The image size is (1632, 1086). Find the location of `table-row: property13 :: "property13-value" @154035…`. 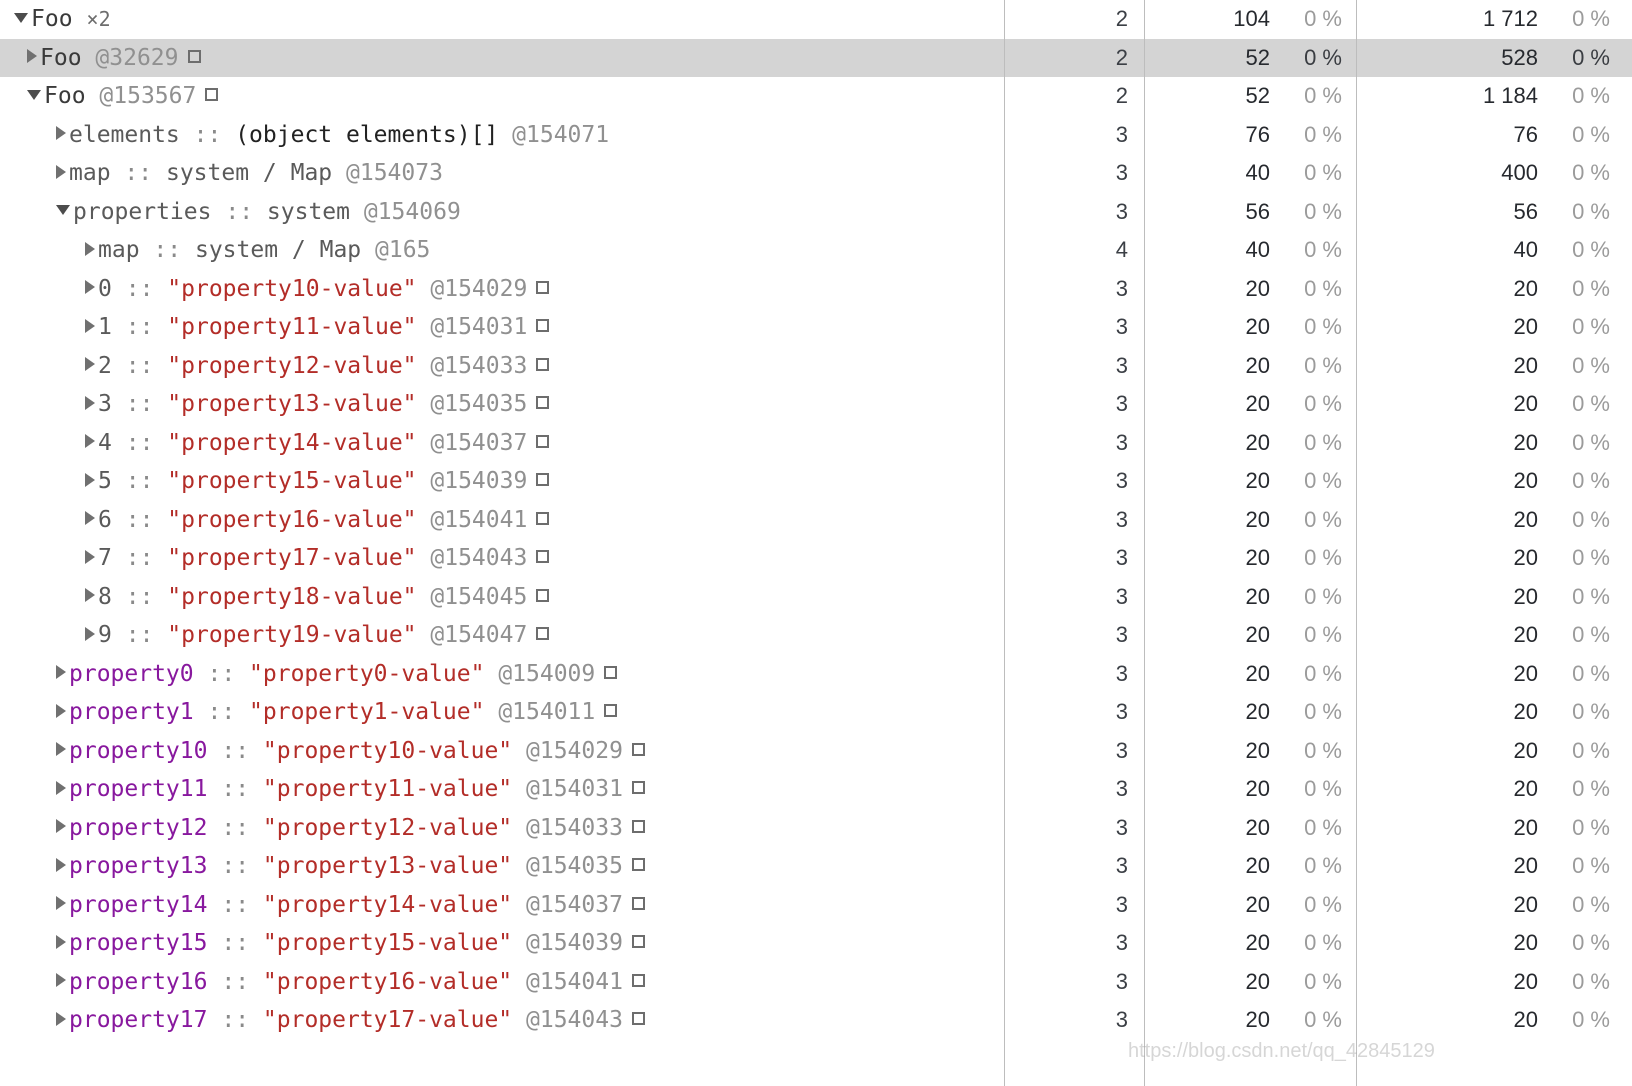

table-row: property13 :: "property13-value" @154035… is located at coordinates (816, 866).